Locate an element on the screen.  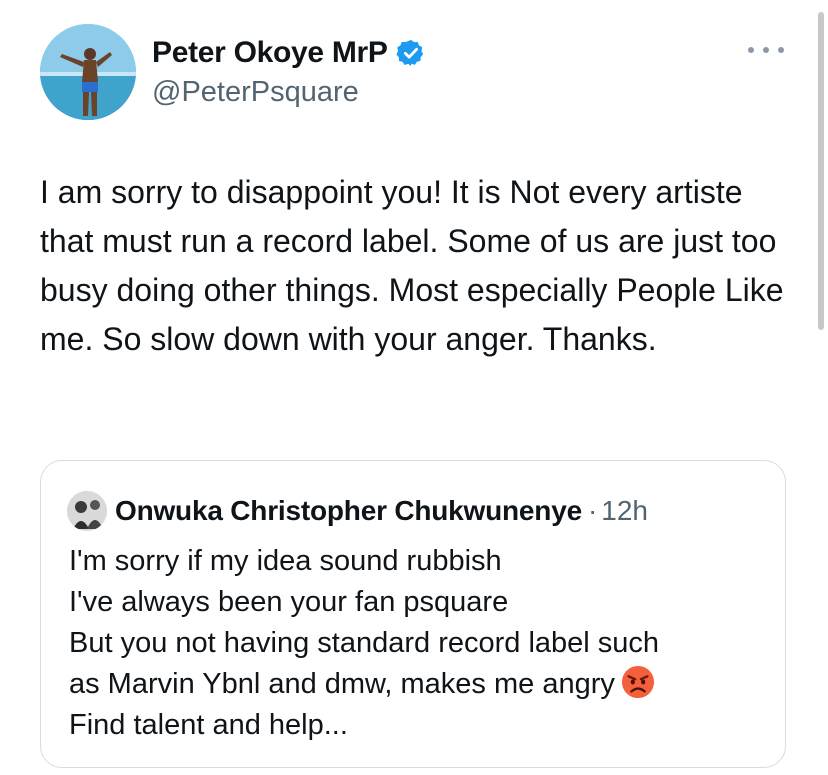
avatar-photo is located at coordinates (88, 72).